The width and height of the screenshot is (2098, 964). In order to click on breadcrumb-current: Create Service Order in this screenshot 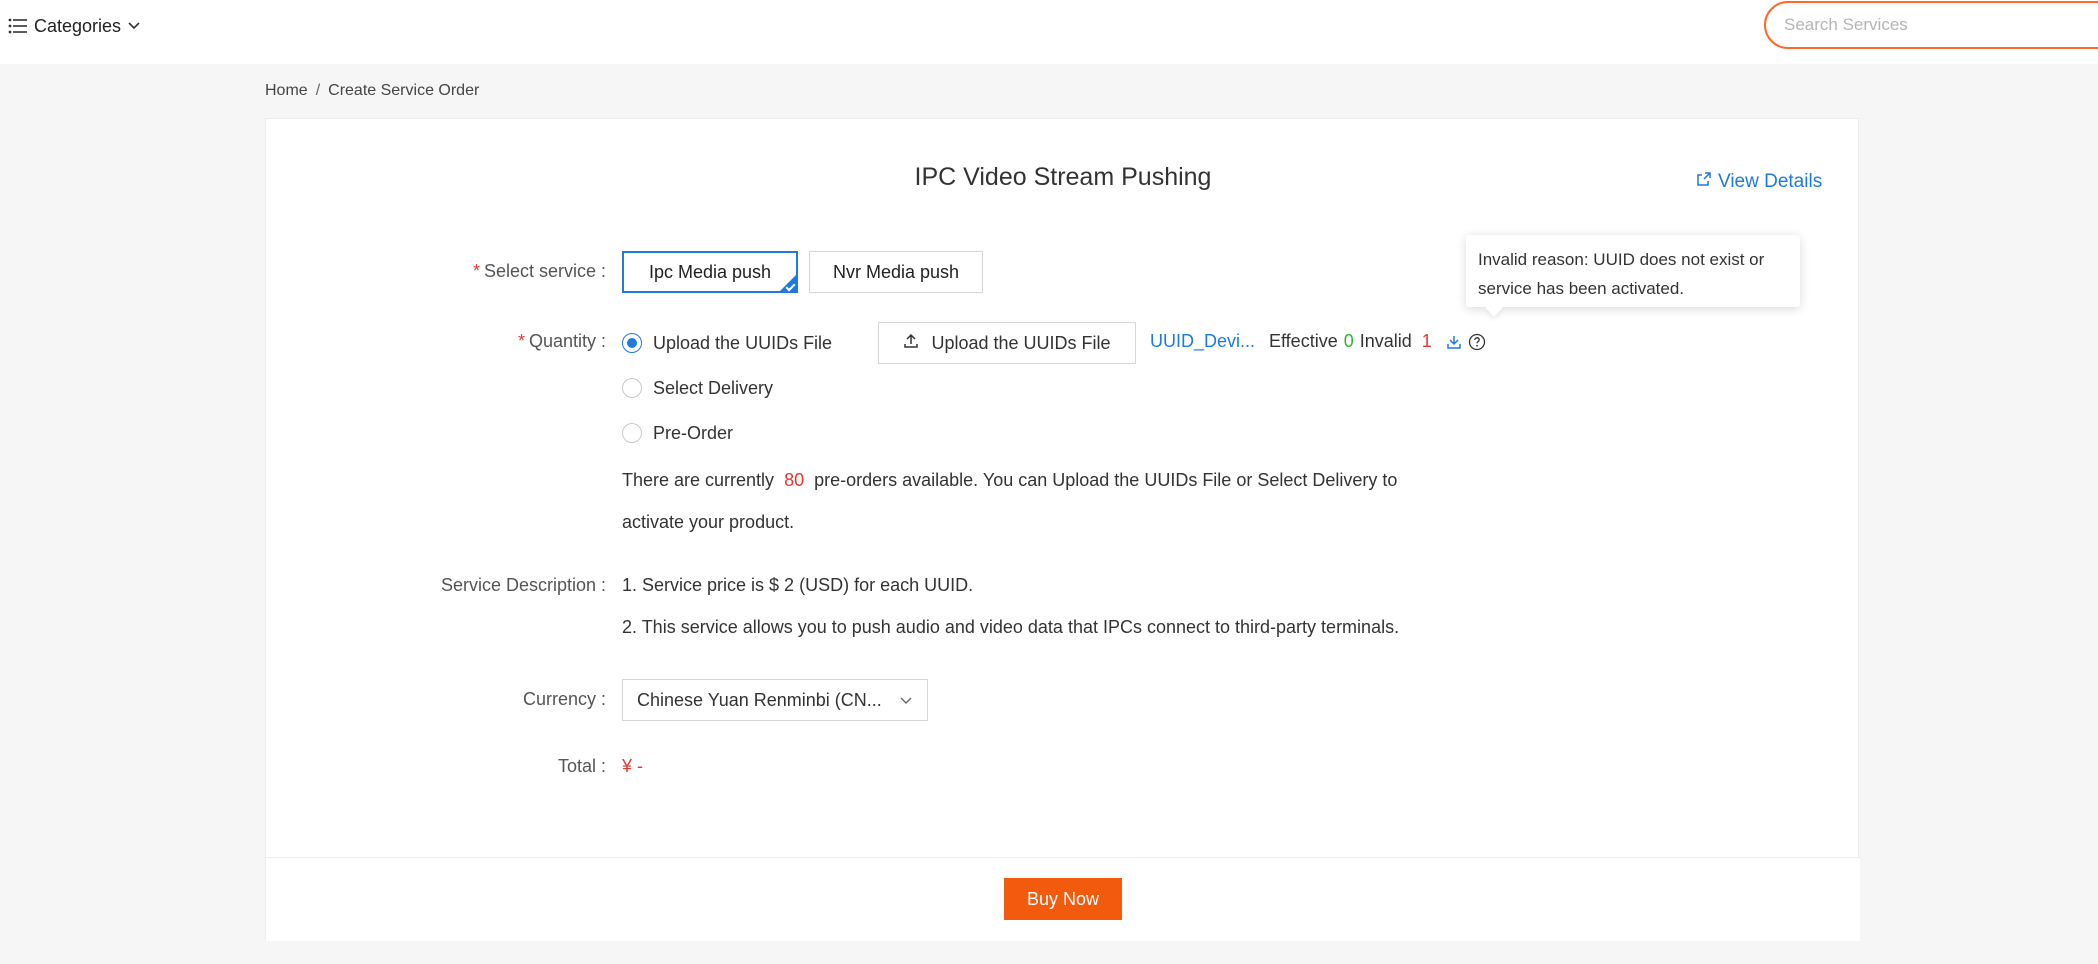, I will do `click(404, 90)`.